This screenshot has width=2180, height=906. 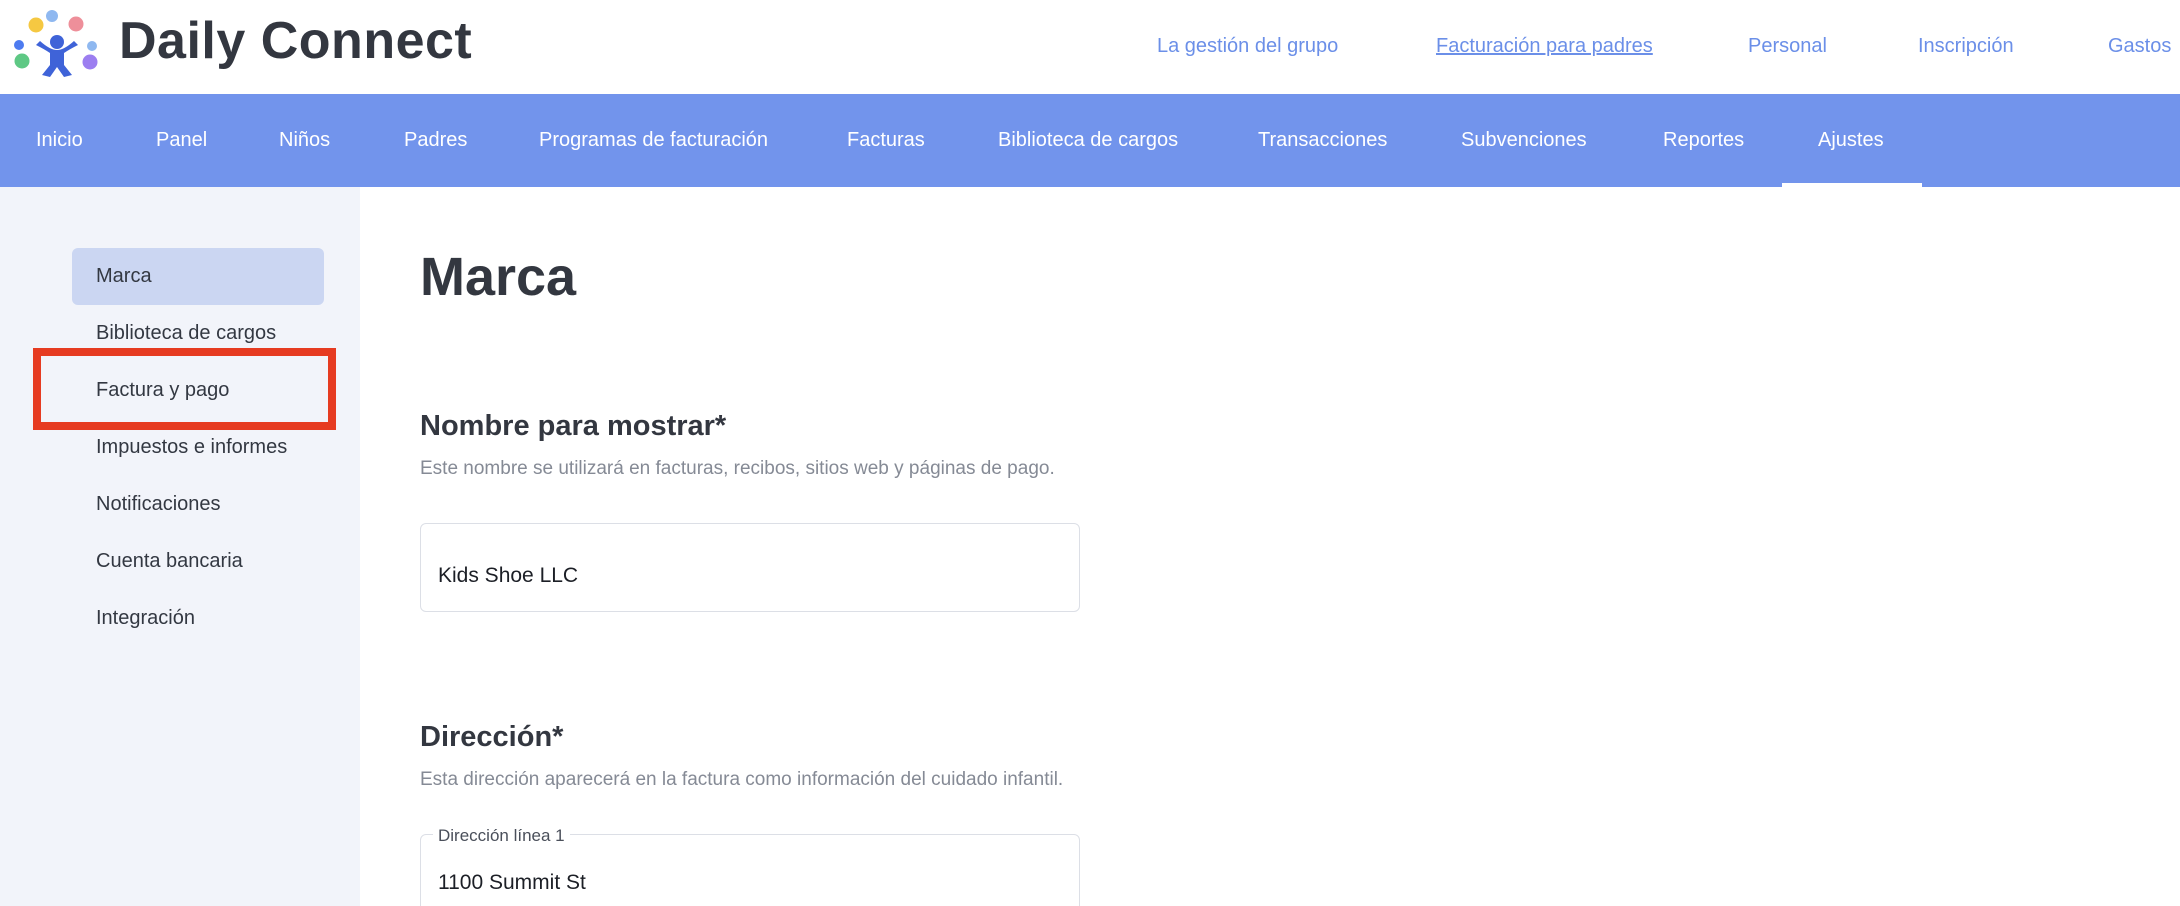 I want to click on nav-subvenciones: Subvenciones, so click(x=1524, y=140).